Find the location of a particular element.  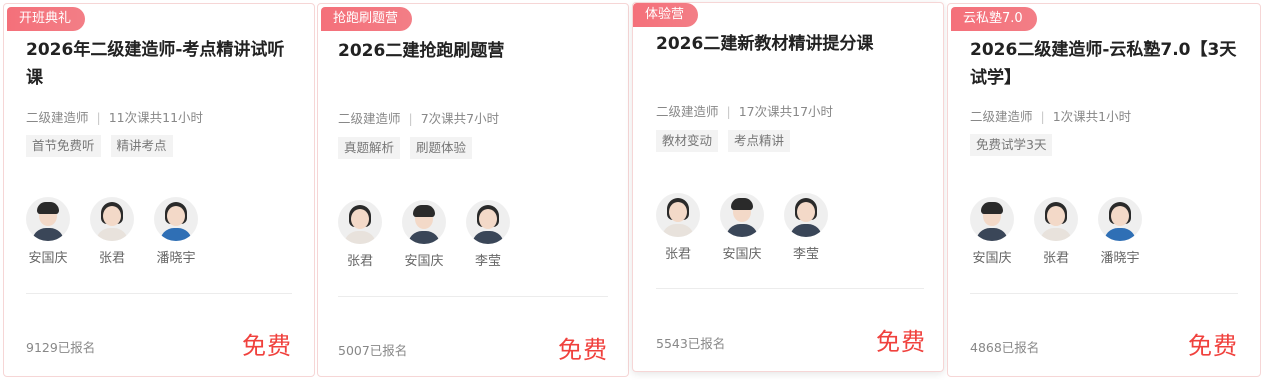

course-tag: 首节免费听 is located at coordinates (63, 146).